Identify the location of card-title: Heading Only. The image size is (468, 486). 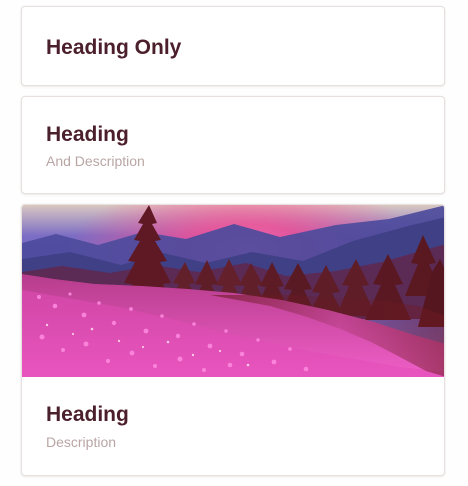
(114, 47).